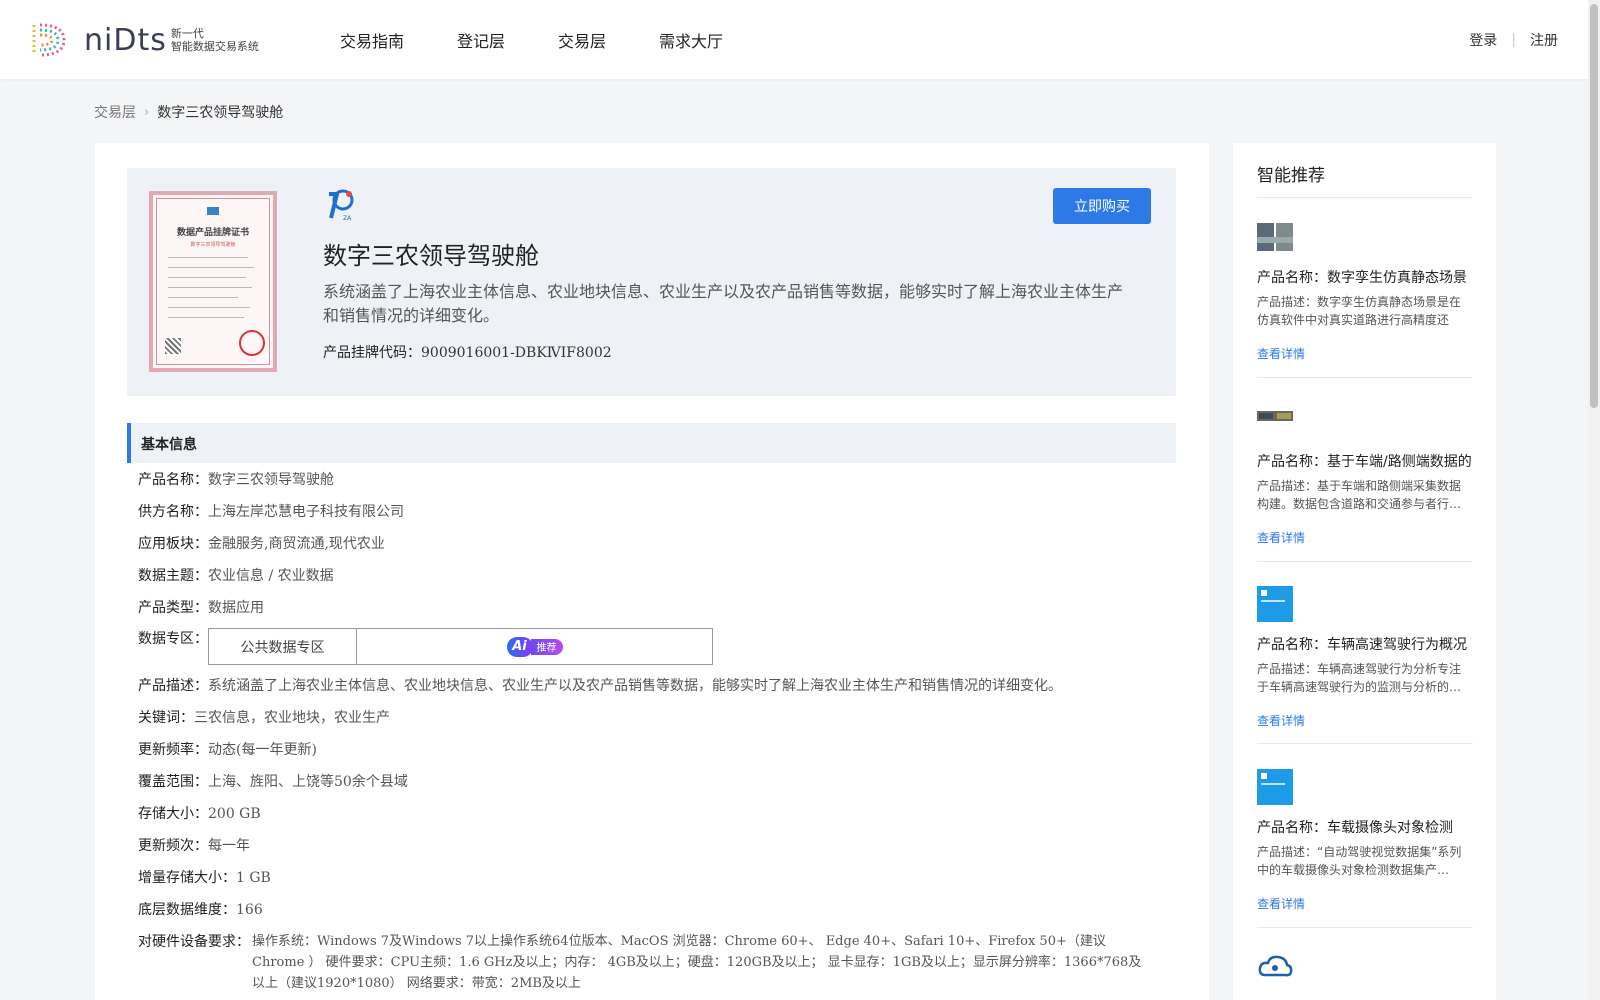  Describe the element at coordinates (262, 750) in the screenshot. I see `info-value: 动态(每一年更新)` at that location.